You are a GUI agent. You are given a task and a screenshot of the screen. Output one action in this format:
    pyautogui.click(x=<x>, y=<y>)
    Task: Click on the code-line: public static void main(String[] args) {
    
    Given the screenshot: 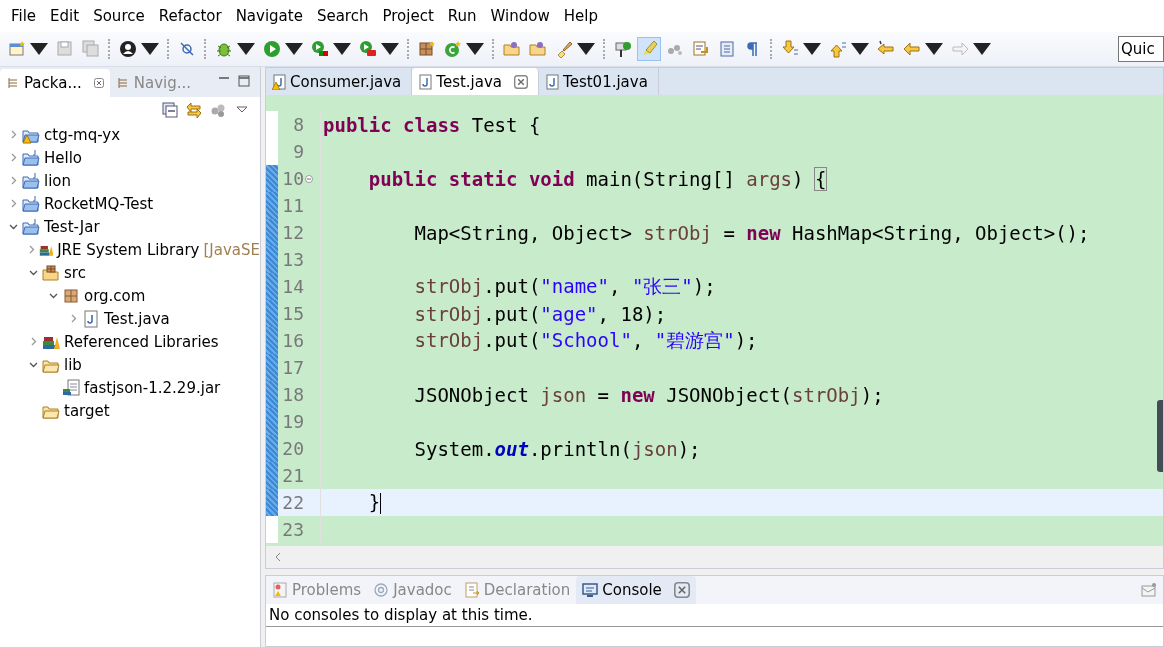 What is the action you would take?
    pyautogui.click(x=597, y=178)
    